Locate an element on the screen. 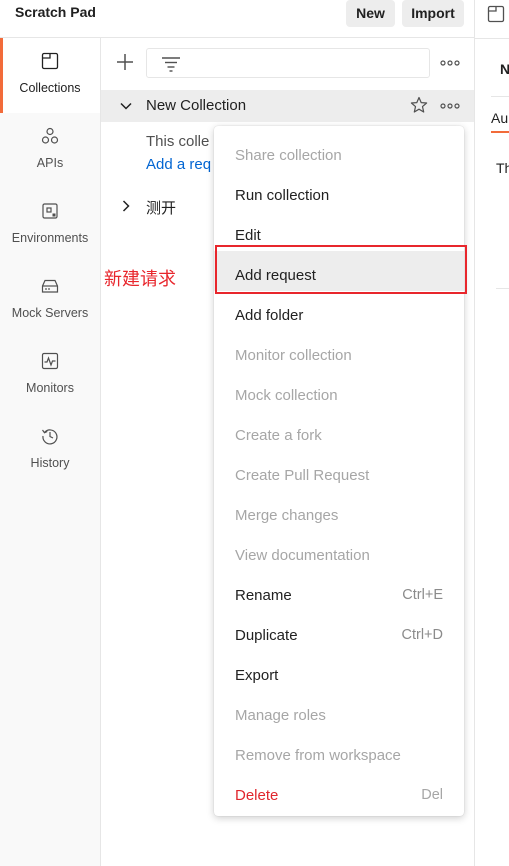 The image size is (509, 866). sidebar-item-history: History is located at coordinates (50, 450).